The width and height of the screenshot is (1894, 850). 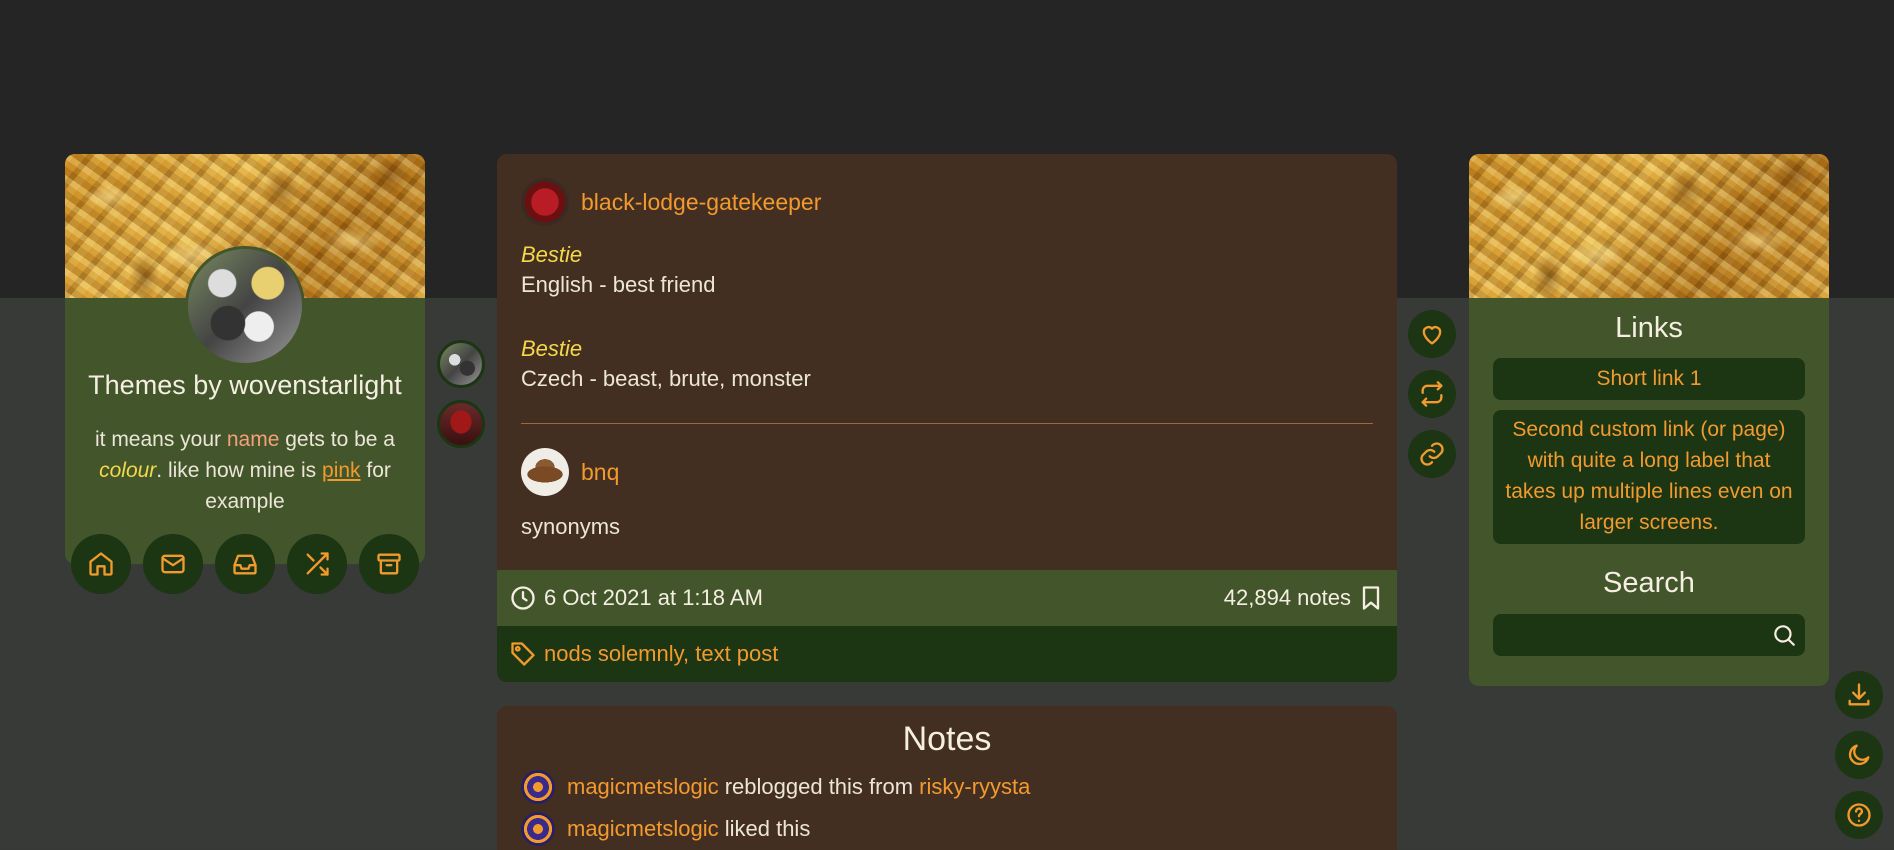 What do you see at coordinates (1649, 328) in the screenshot?
I see `links-title: Links` at bounding box center [1649, 328].